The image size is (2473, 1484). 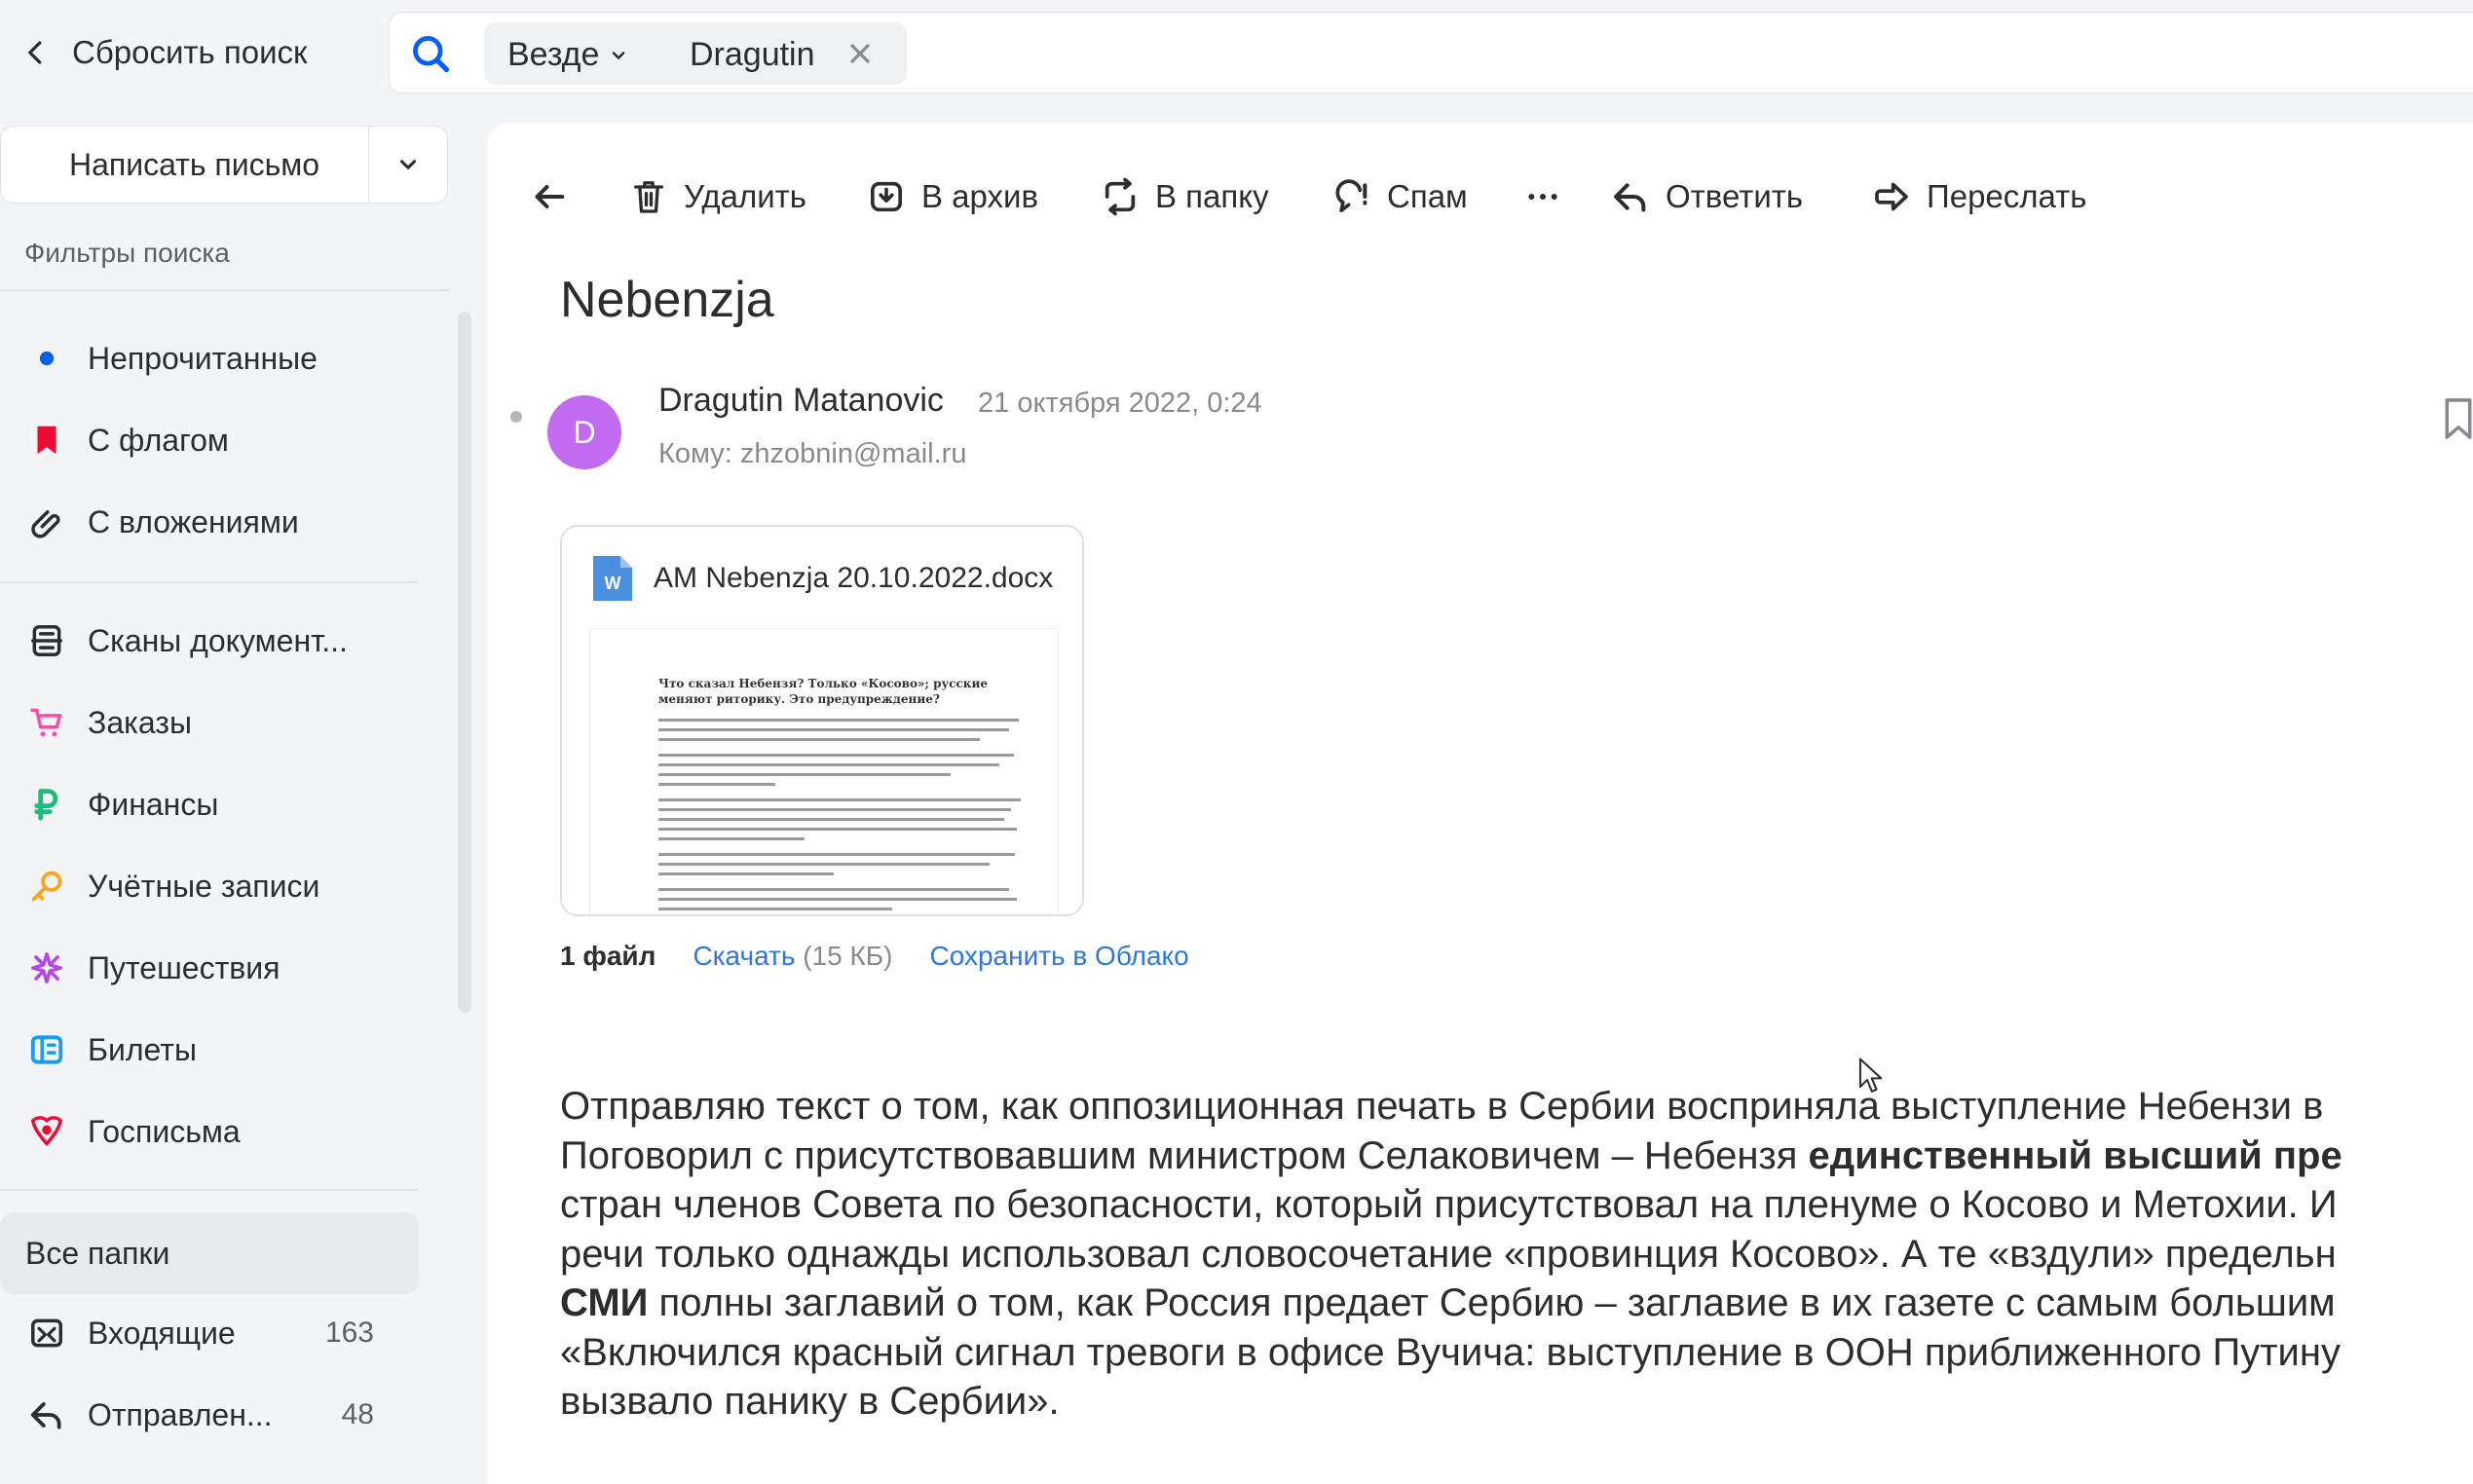 I want to click on category-finance: Финансы, so click(x=214, y=804).